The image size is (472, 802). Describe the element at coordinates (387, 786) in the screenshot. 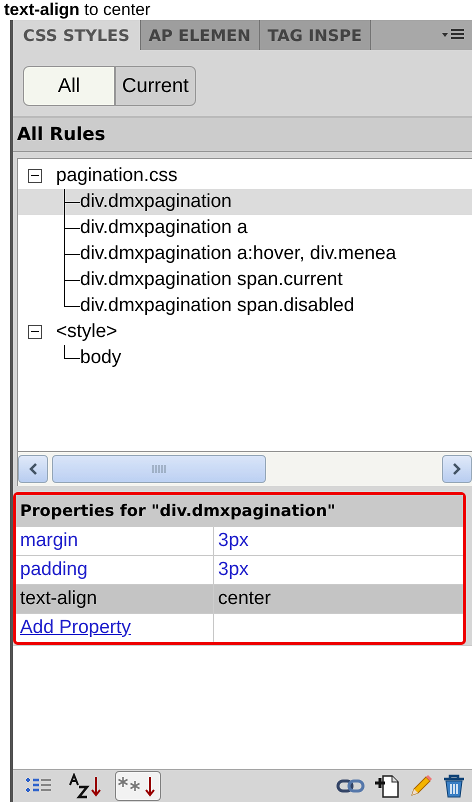

I see `new-rule-icon` at that location.